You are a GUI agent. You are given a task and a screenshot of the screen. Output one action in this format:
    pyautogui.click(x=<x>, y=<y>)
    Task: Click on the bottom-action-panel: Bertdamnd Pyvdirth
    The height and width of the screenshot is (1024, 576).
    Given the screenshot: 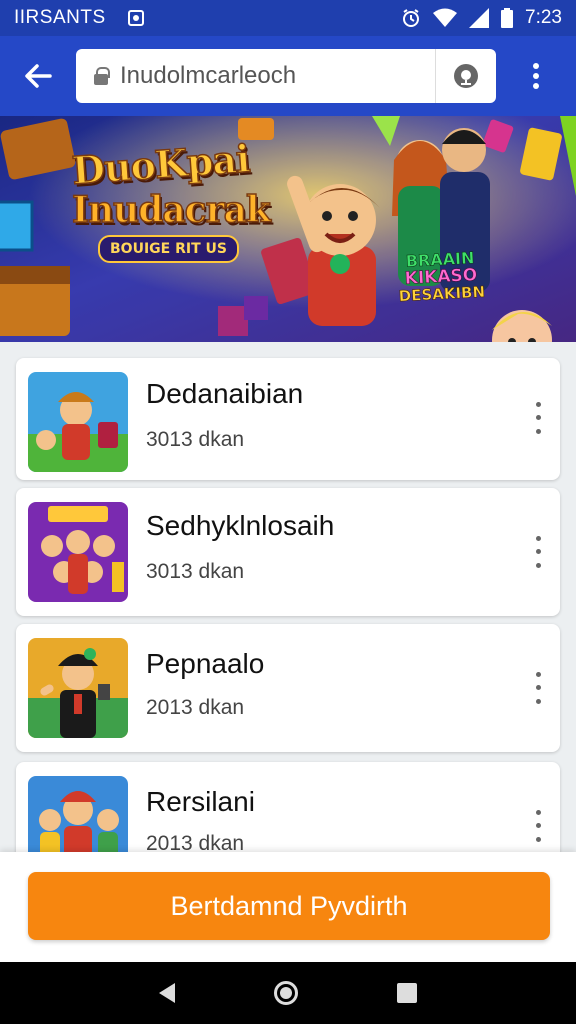 What is the action you would take?
    pyautogui.click(x=288, y=907)
    